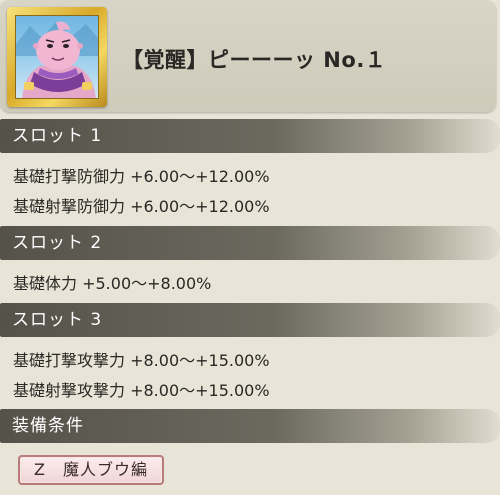 Image resolution: width=500 pixels, height=495 pixels. What do you see at coordinates (141, 360) in the screenshot?
I see `slot-3-effect-1: 基礎打撃攻撃力 +8.00〜+15.00%` at bounding box center [141, 360].